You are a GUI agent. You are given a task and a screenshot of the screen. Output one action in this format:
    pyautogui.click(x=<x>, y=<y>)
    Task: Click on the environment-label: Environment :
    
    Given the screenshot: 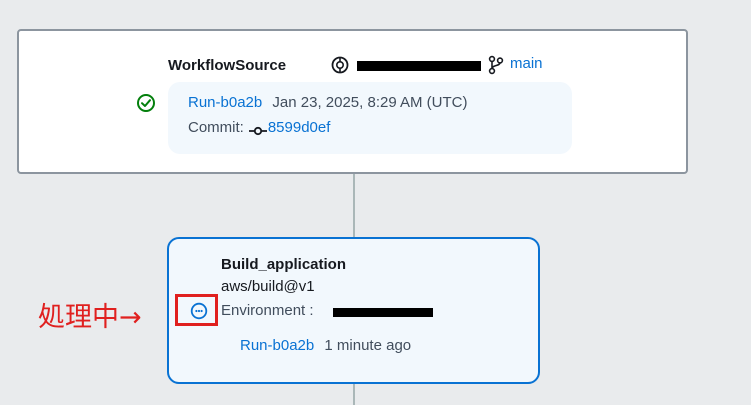 What is the action you would take?
    pyautogui.click(x=267, y=310)
    